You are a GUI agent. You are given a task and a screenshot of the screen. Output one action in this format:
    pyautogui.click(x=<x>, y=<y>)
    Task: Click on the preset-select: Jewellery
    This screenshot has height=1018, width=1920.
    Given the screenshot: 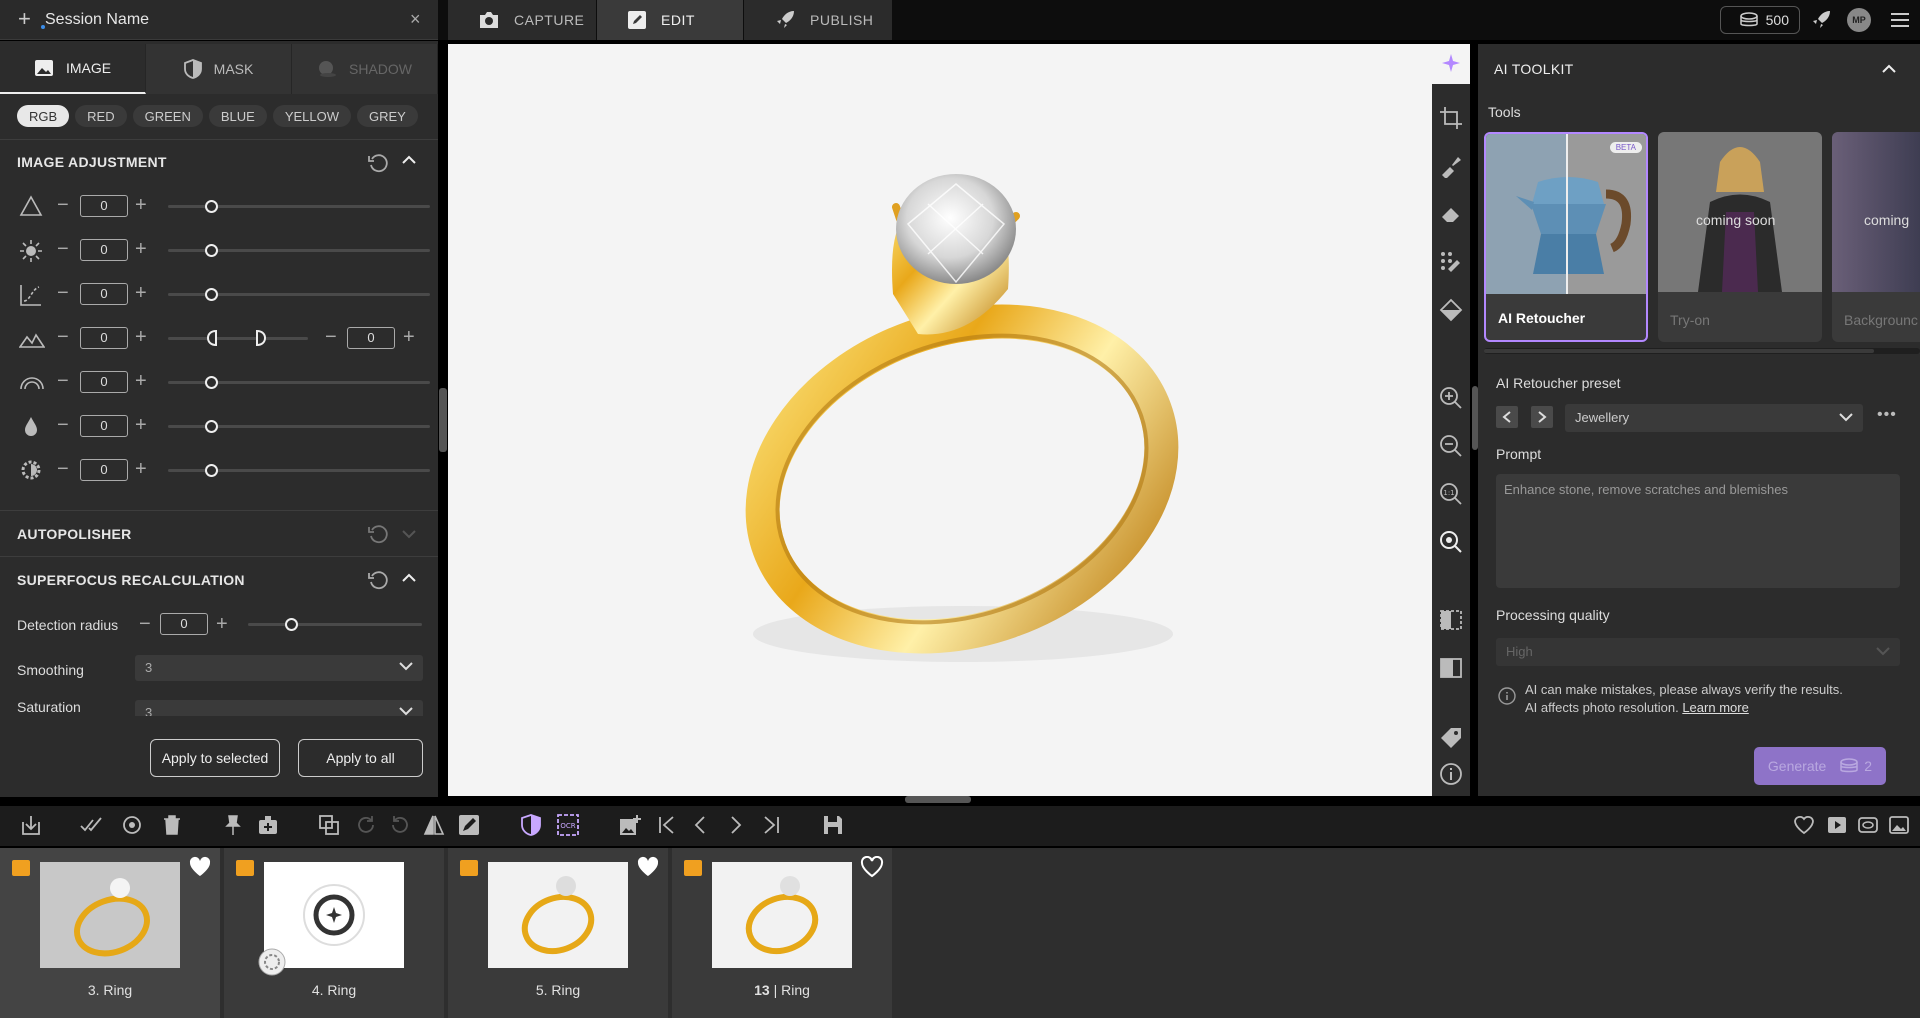 What is the action you would take?
    pyautogui.click(x=1714, y=418)
    